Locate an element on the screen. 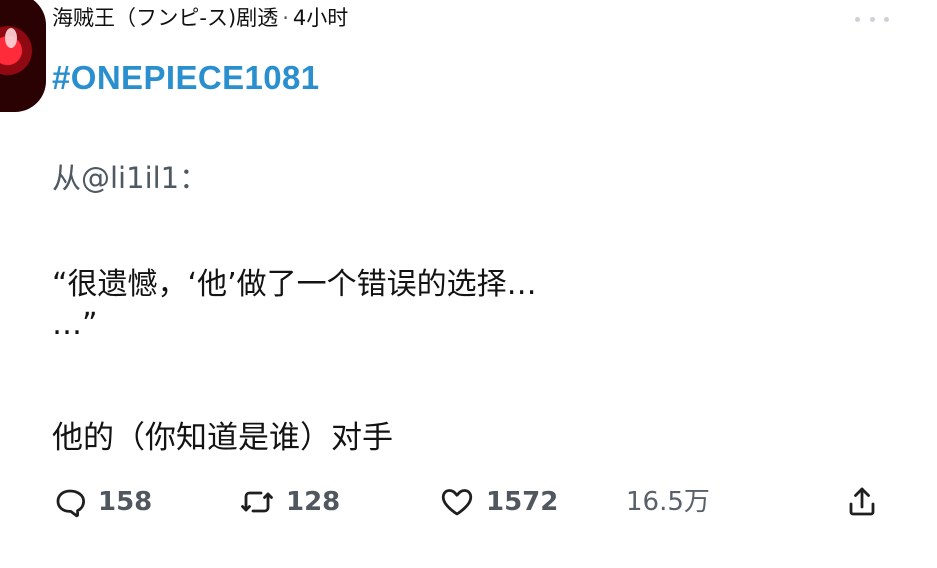 Image resolution: width=937 pixels, height=568 pixels. retweet-button: 128 is located at coordinates (289, 502).